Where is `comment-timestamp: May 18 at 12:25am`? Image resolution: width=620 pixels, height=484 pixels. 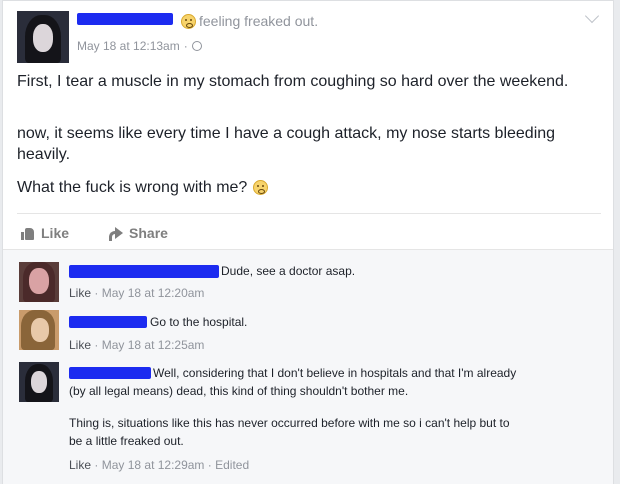 comment-timestamp: May 18 at 12:25am is located at coordinates (153, 345).